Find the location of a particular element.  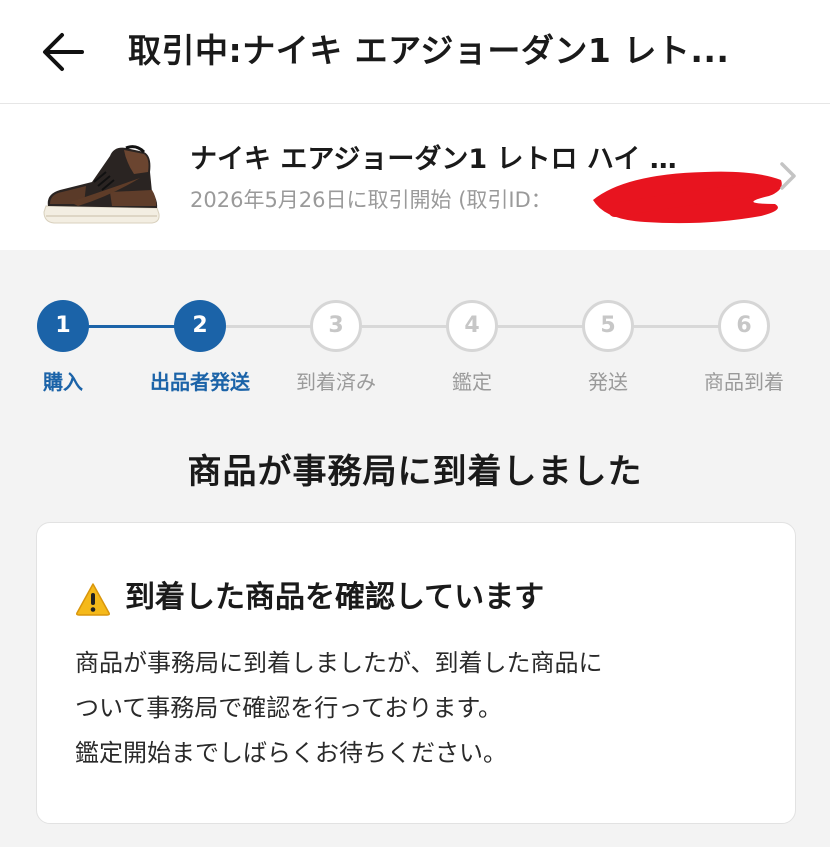

redaction-mark is located at coordinates (687, 197).